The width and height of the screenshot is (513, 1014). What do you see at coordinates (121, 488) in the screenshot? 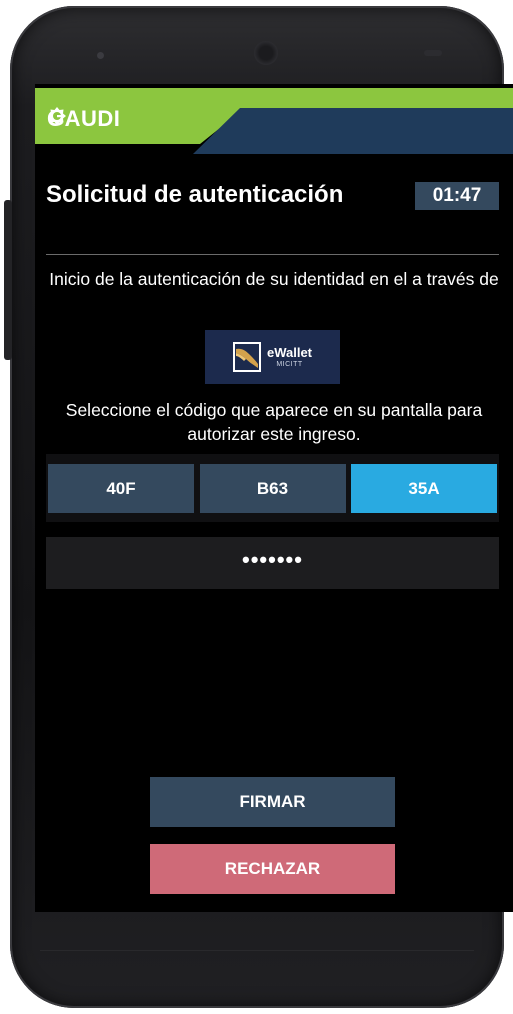
I see `code-option-1: 40F` at bounding box center [121, 488].